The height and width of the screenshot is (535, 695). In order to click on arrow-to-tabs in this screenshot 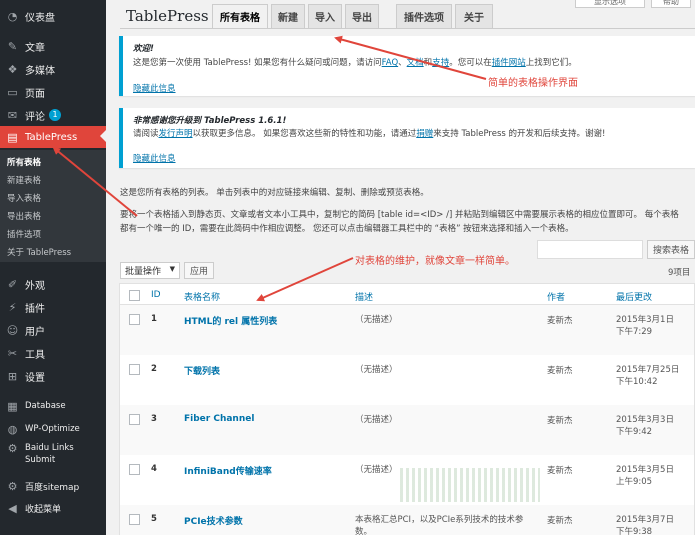, I will do `click(410, 57)`.